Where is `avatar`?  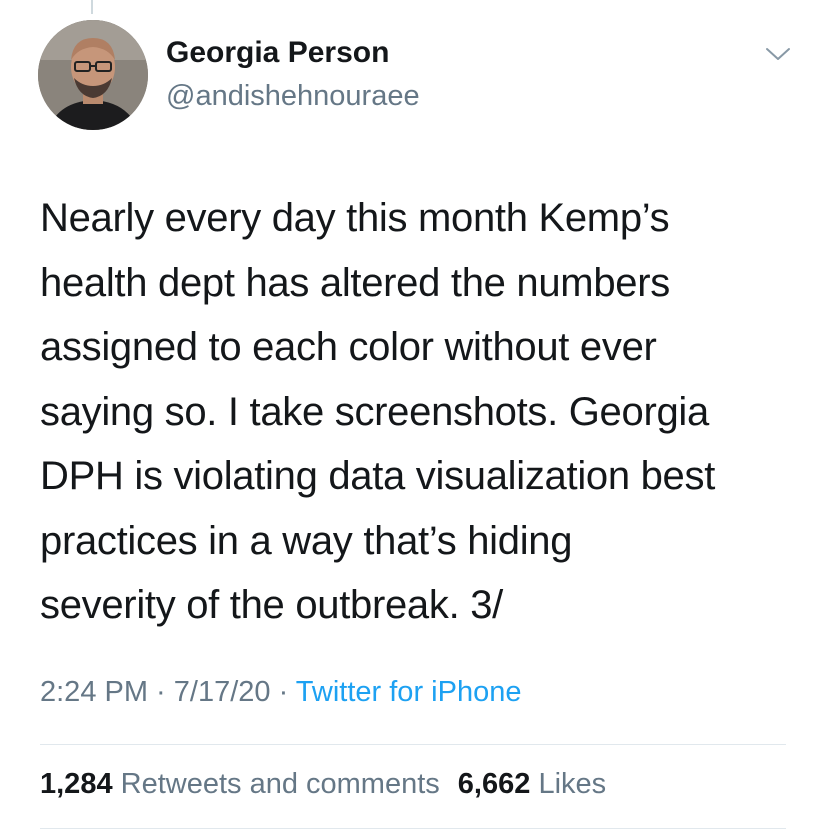
avatar is located at coordinates (93, 75).